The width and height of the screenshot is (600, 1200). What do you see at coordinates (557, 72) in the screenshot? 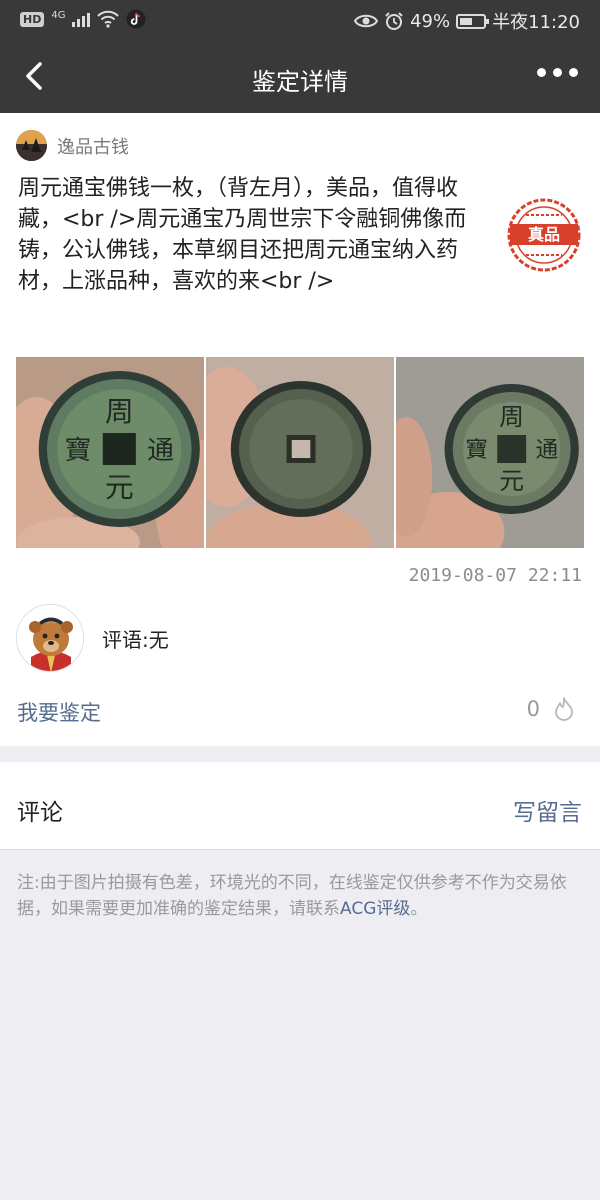
I see `more-dots-icon` at bounding box center [557, 72].